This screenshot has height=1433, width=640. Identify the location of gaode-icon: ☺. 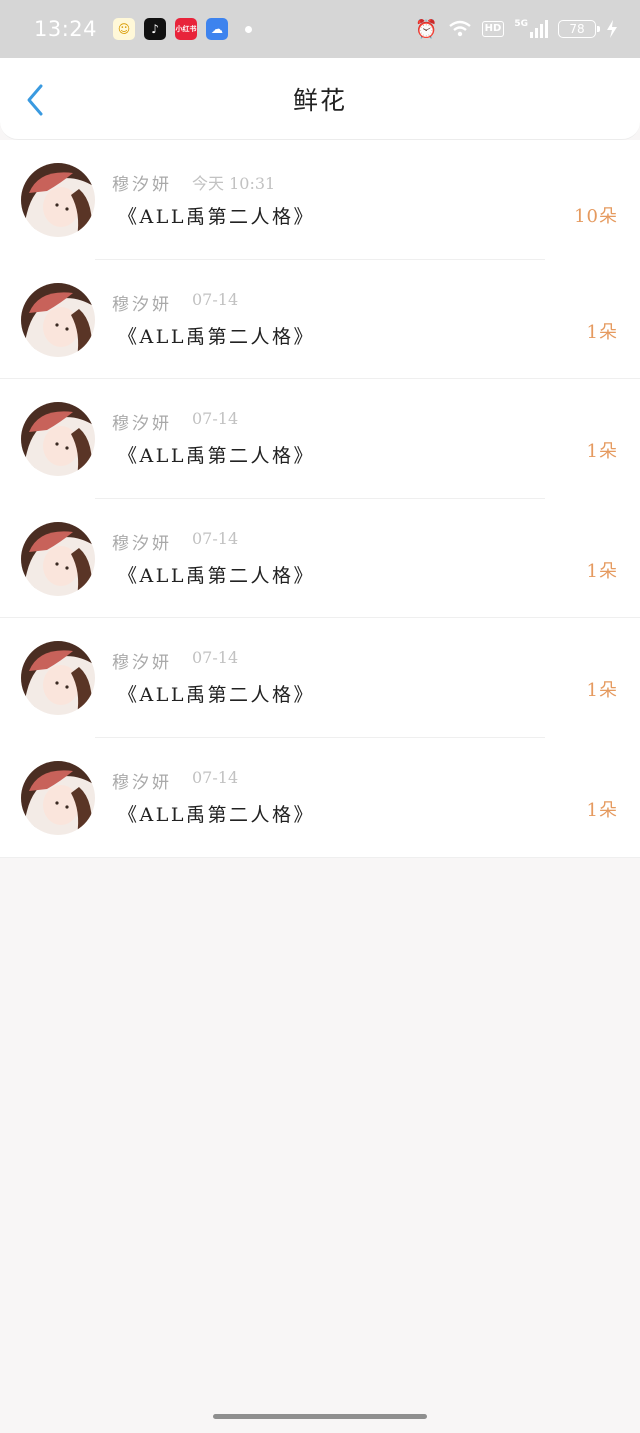
(124, 29).